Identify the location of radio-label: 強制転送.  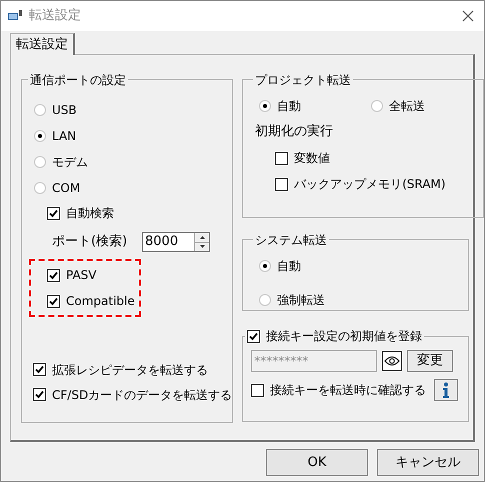
(301, 300).